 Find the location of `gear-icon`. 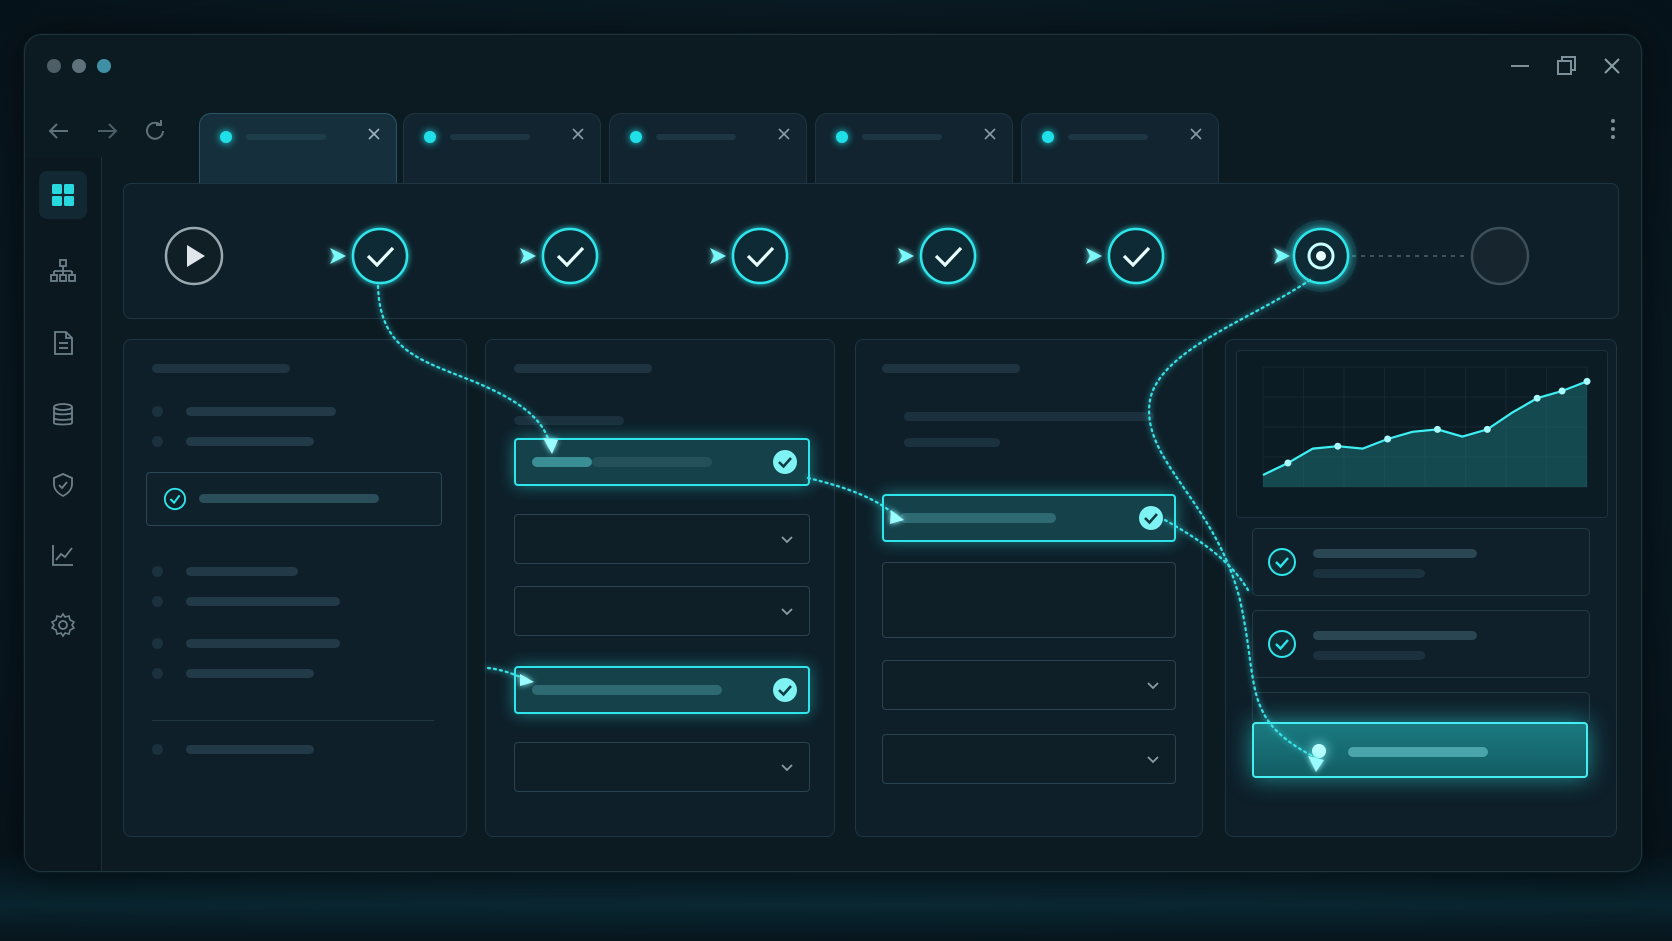

gear-icon is located at coordinates (63, 625).